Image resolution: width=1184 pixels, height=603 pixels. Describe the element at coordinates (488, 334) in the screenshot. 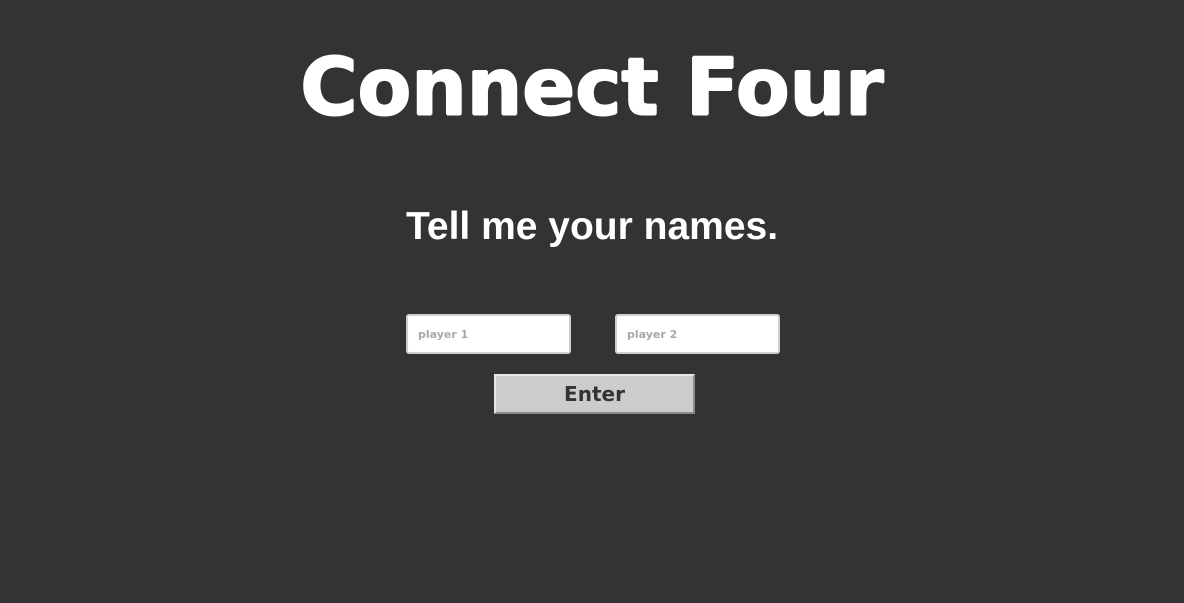

I see `player-1-input` at that location.